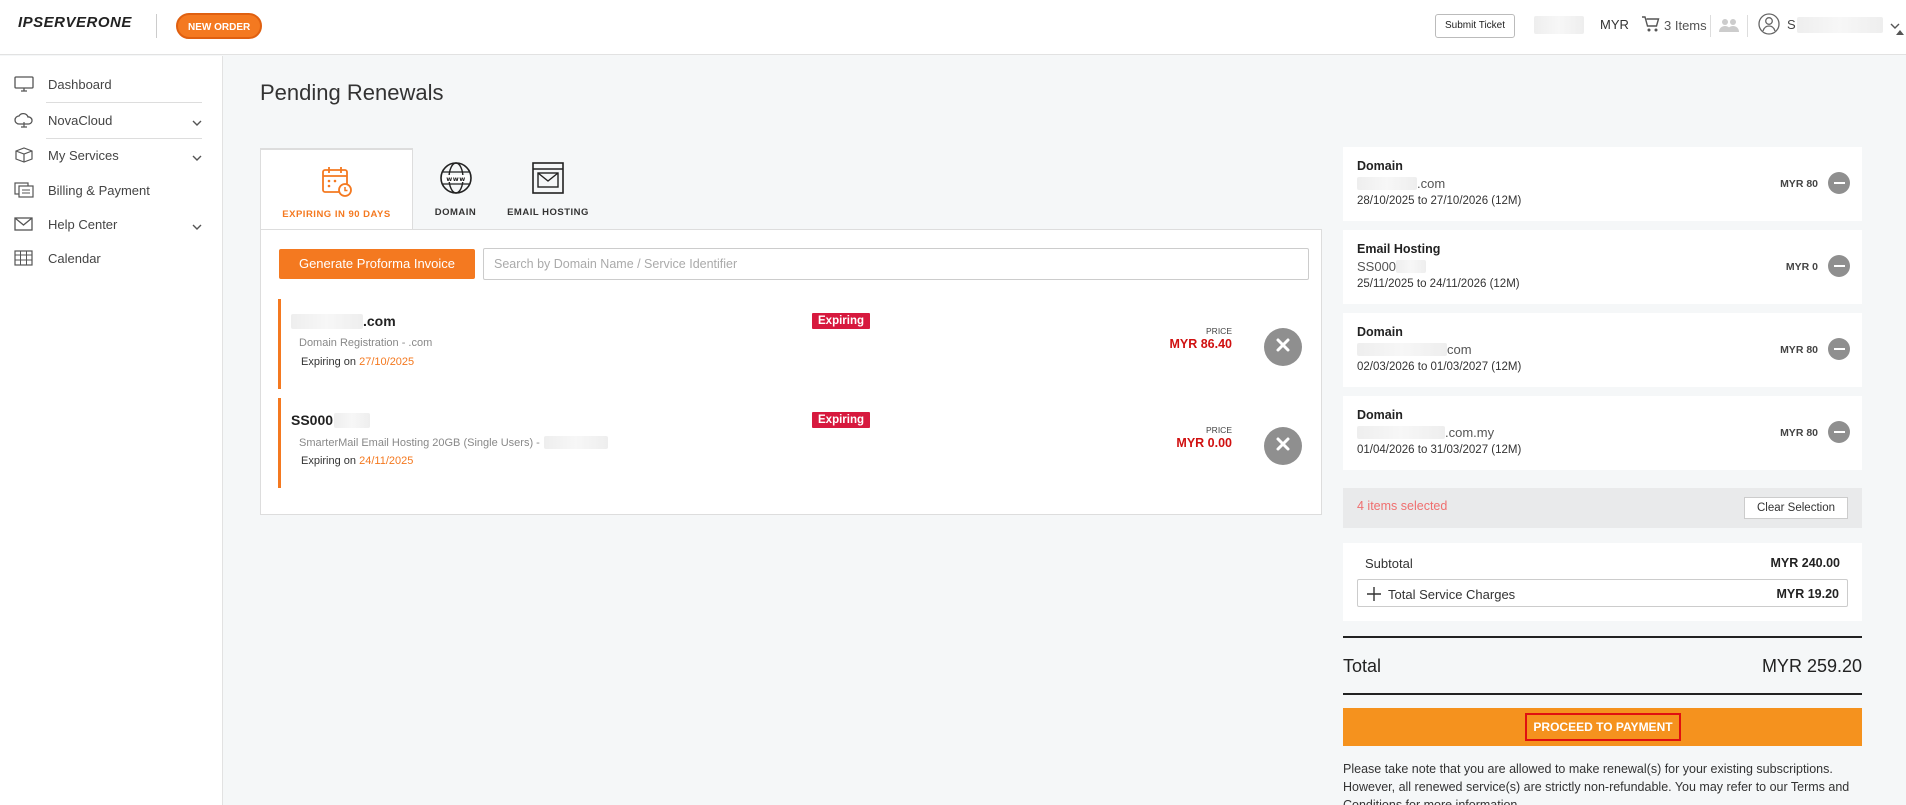  I want to click on service-expiry: Expiring on 24/11/2025, so click(357, 461).